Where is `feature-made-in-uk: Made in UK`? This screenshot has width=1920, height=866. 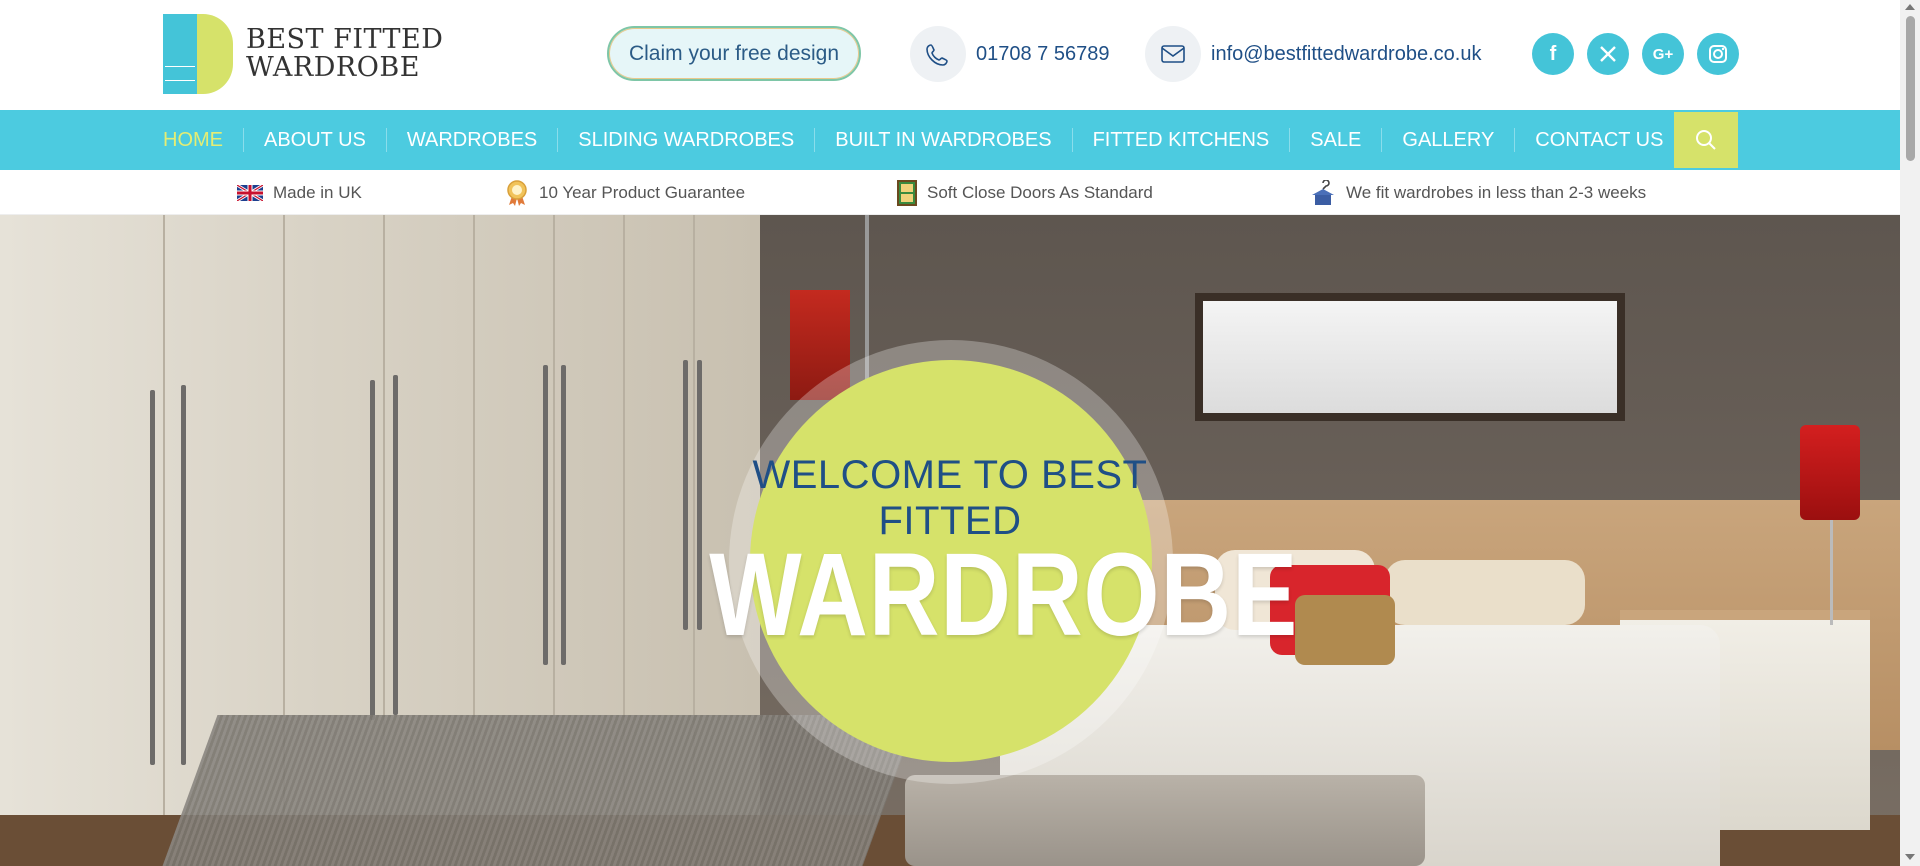
feature-made-in-uk: Made in UK is located at coordinates (299, 192).